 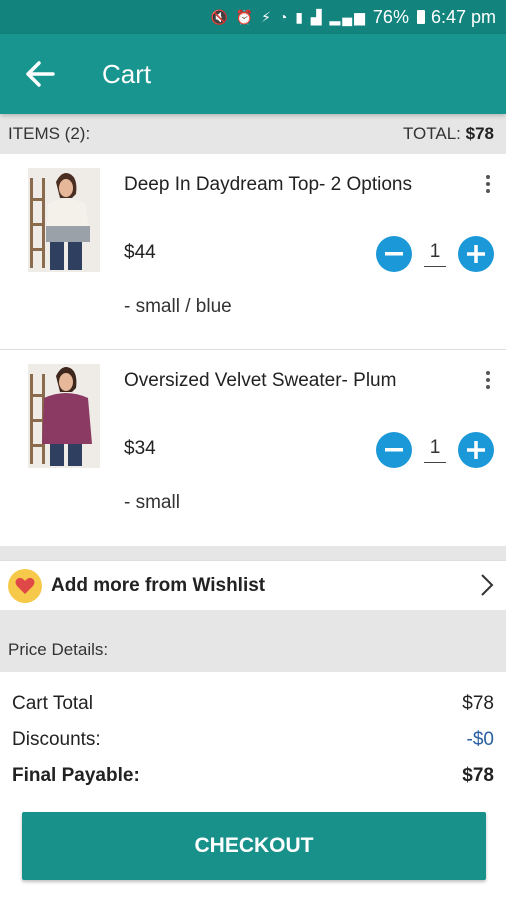 What do you see at coordinates (420, 17) in the screenshot?
I see `battery-icon` at bounding box center [420, 17].